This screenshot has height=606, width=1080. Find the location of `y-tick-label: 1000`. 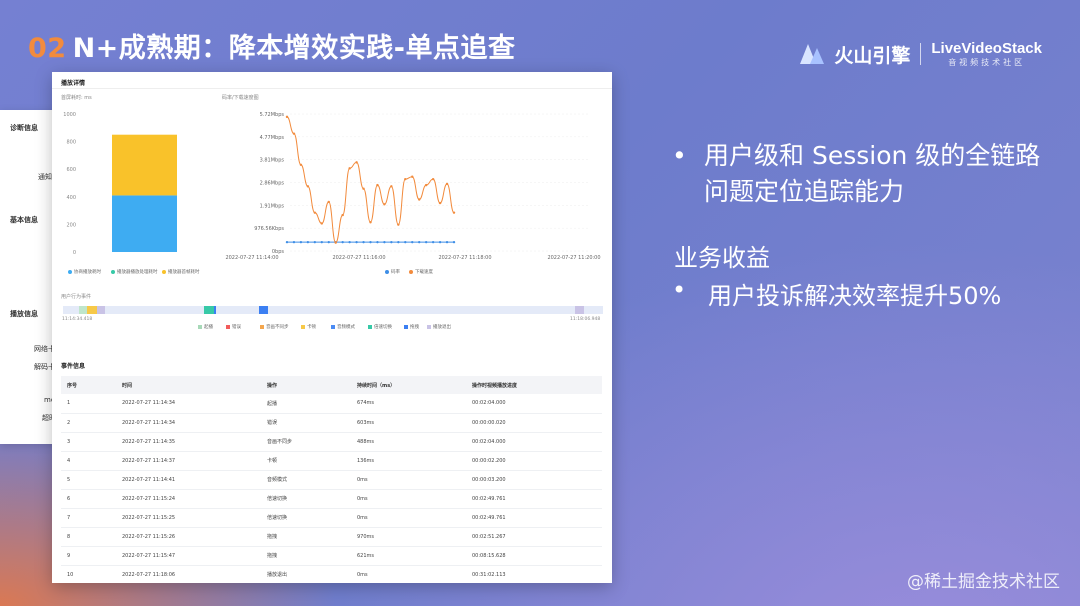

y-tick-label: 1000 is located at coordinates (69, 115).